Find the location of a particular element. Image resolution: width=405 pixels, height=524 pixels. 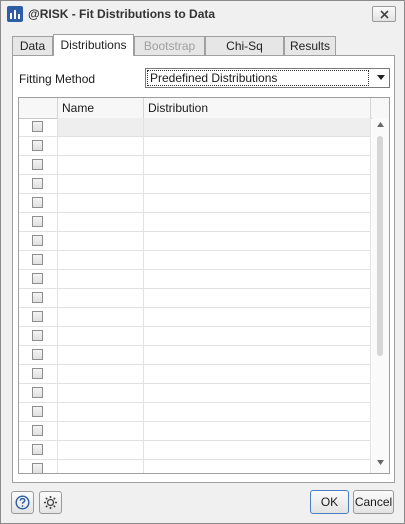

tab-results: Results is located at coordinates (310, 45).